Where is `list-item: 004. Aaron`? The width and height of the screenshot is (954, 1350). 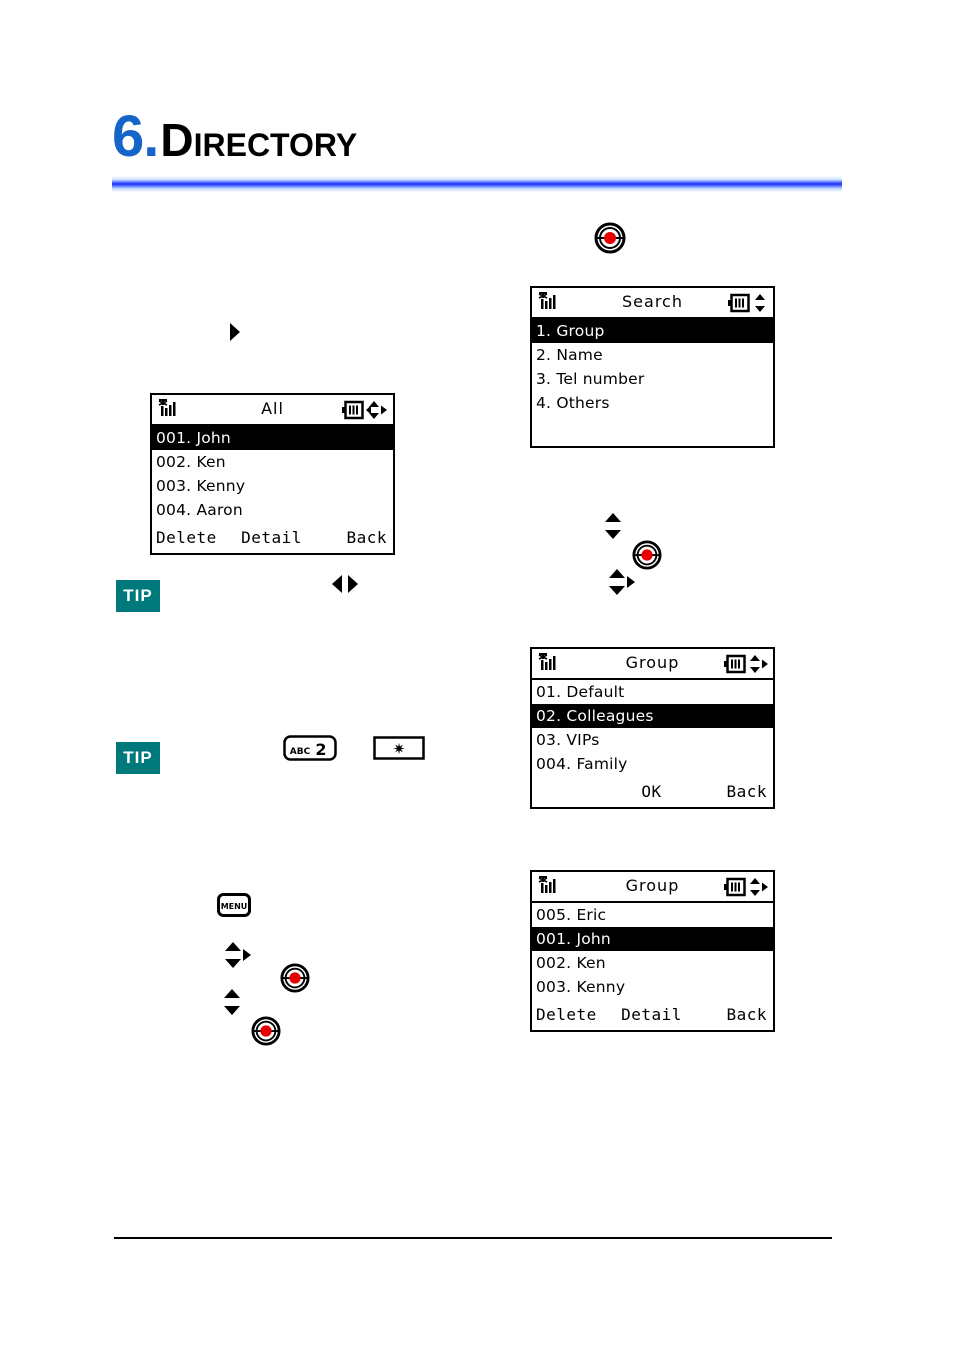 list-item: 004. Aaron is located at coordinates (272, 510).